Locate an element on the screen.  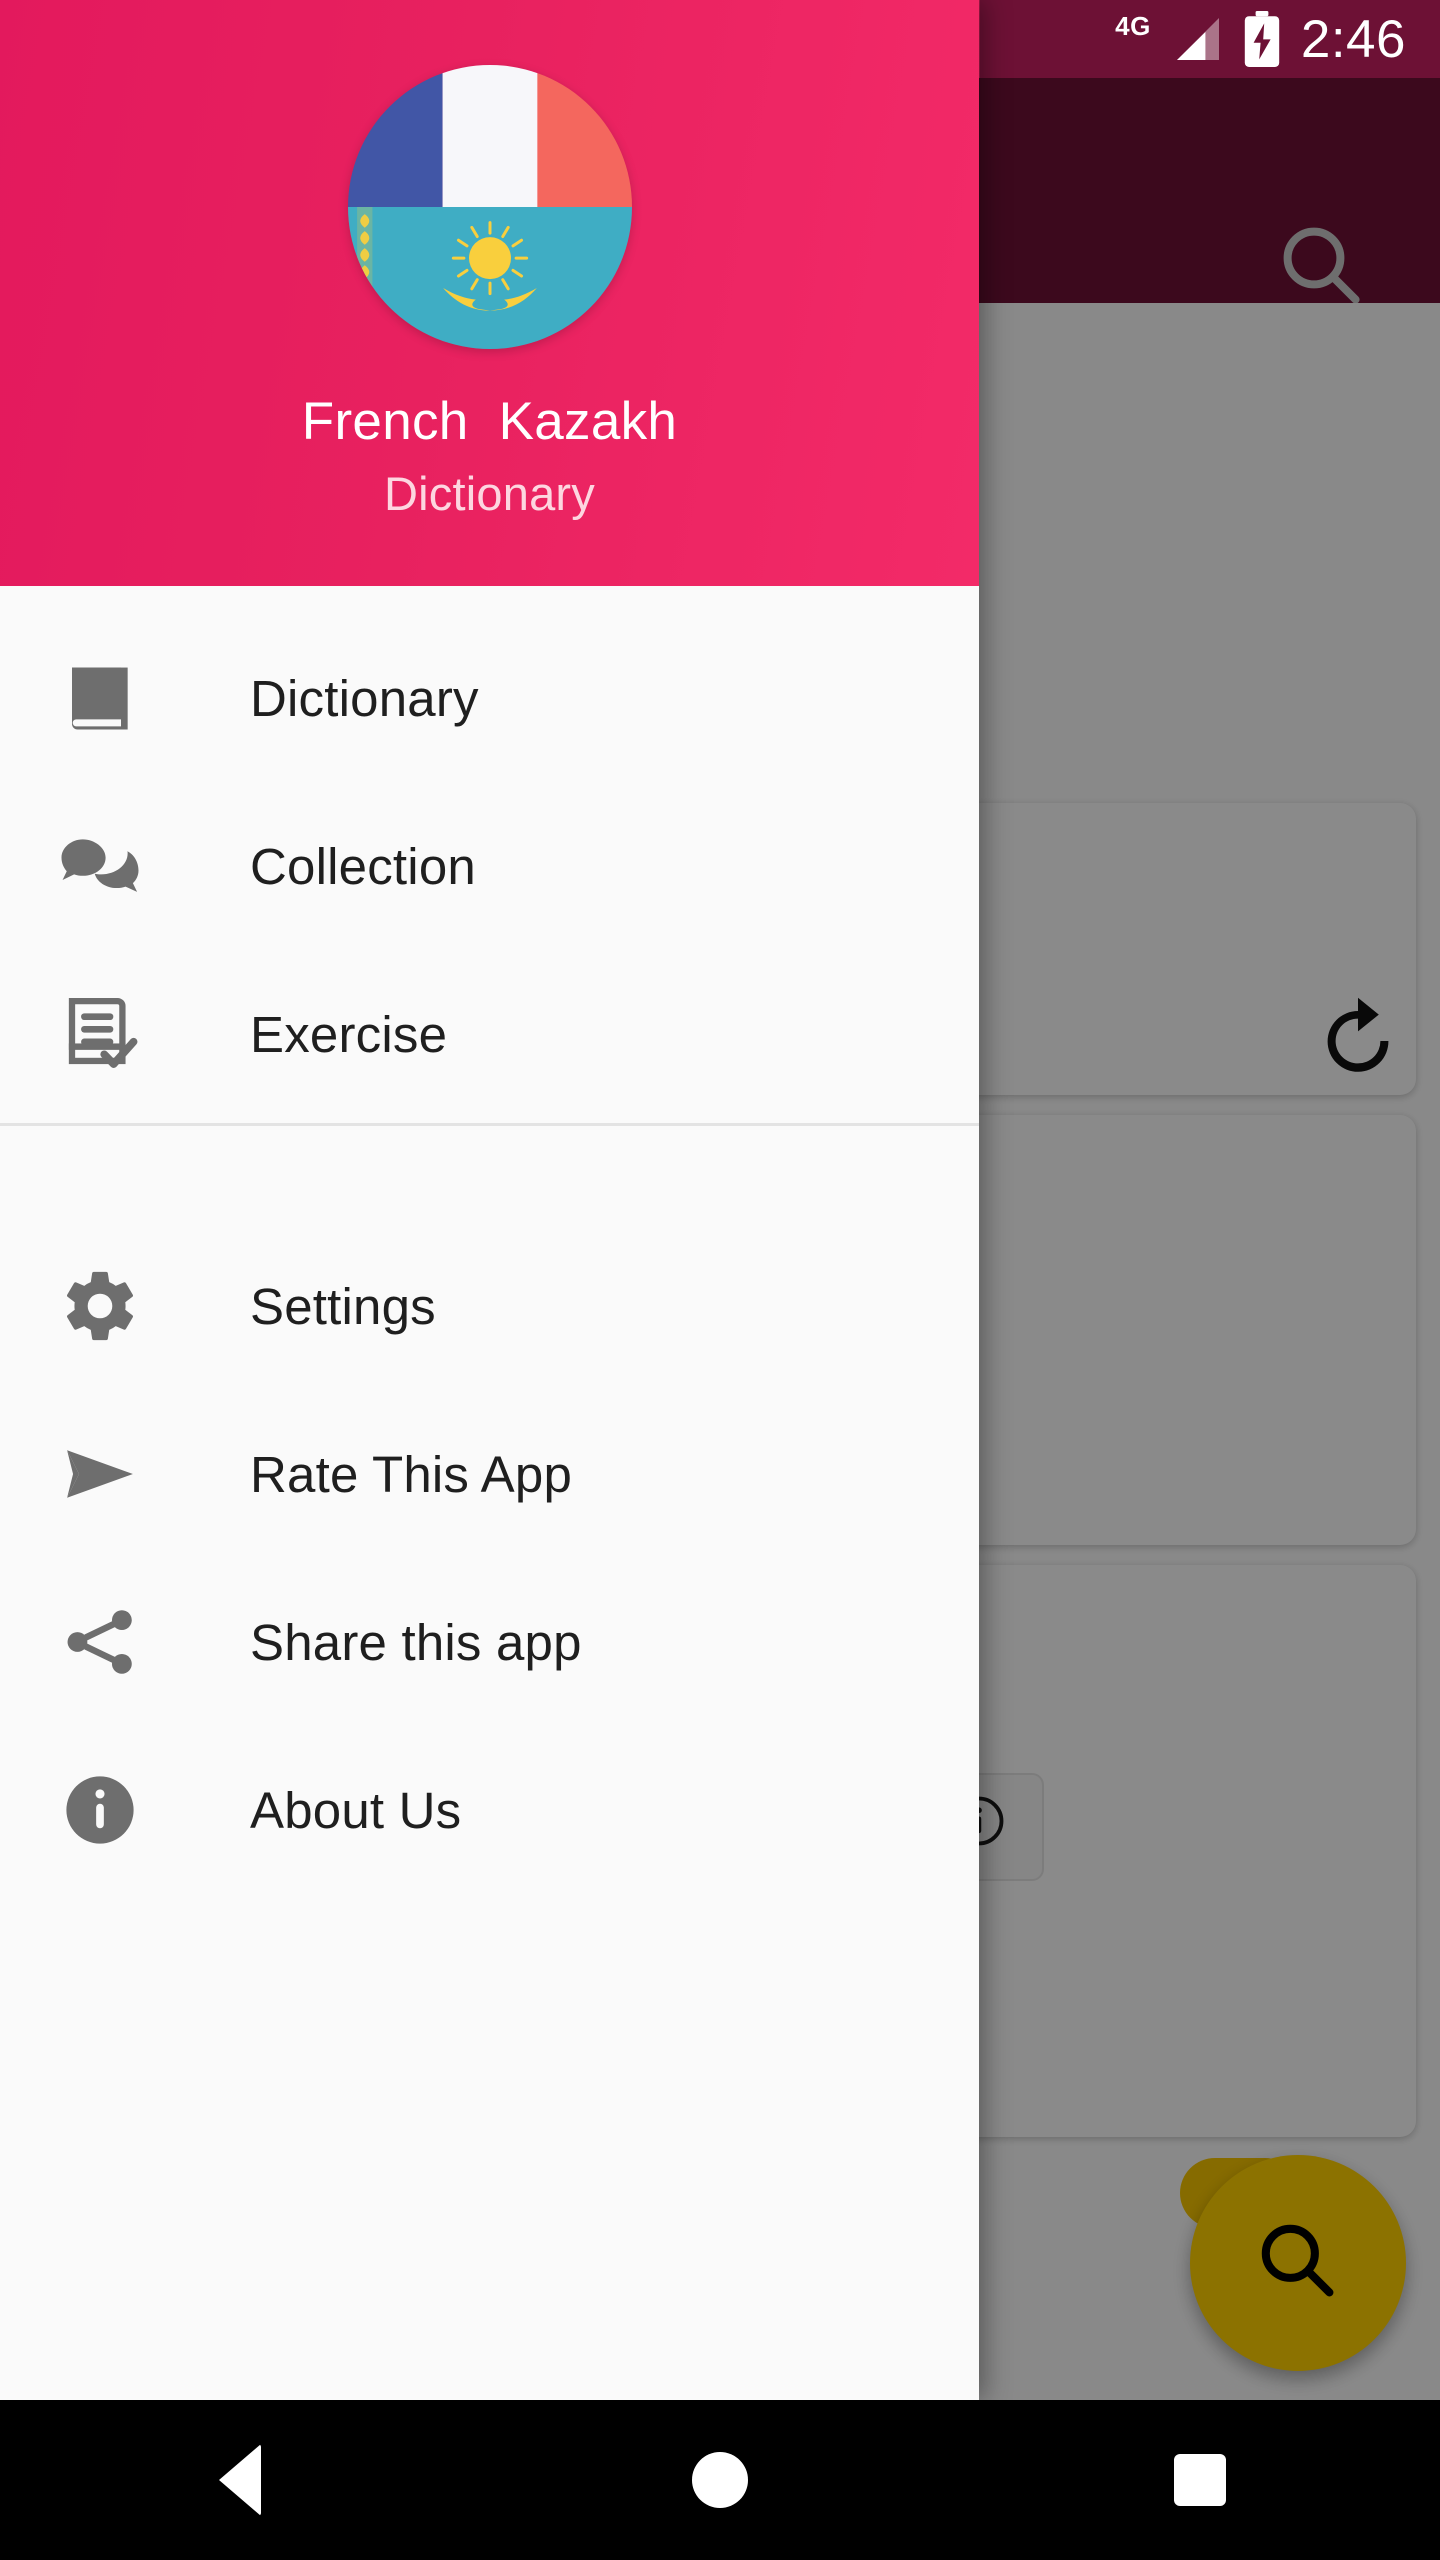
refresh-icon is located at coordinates (1358, 1041).